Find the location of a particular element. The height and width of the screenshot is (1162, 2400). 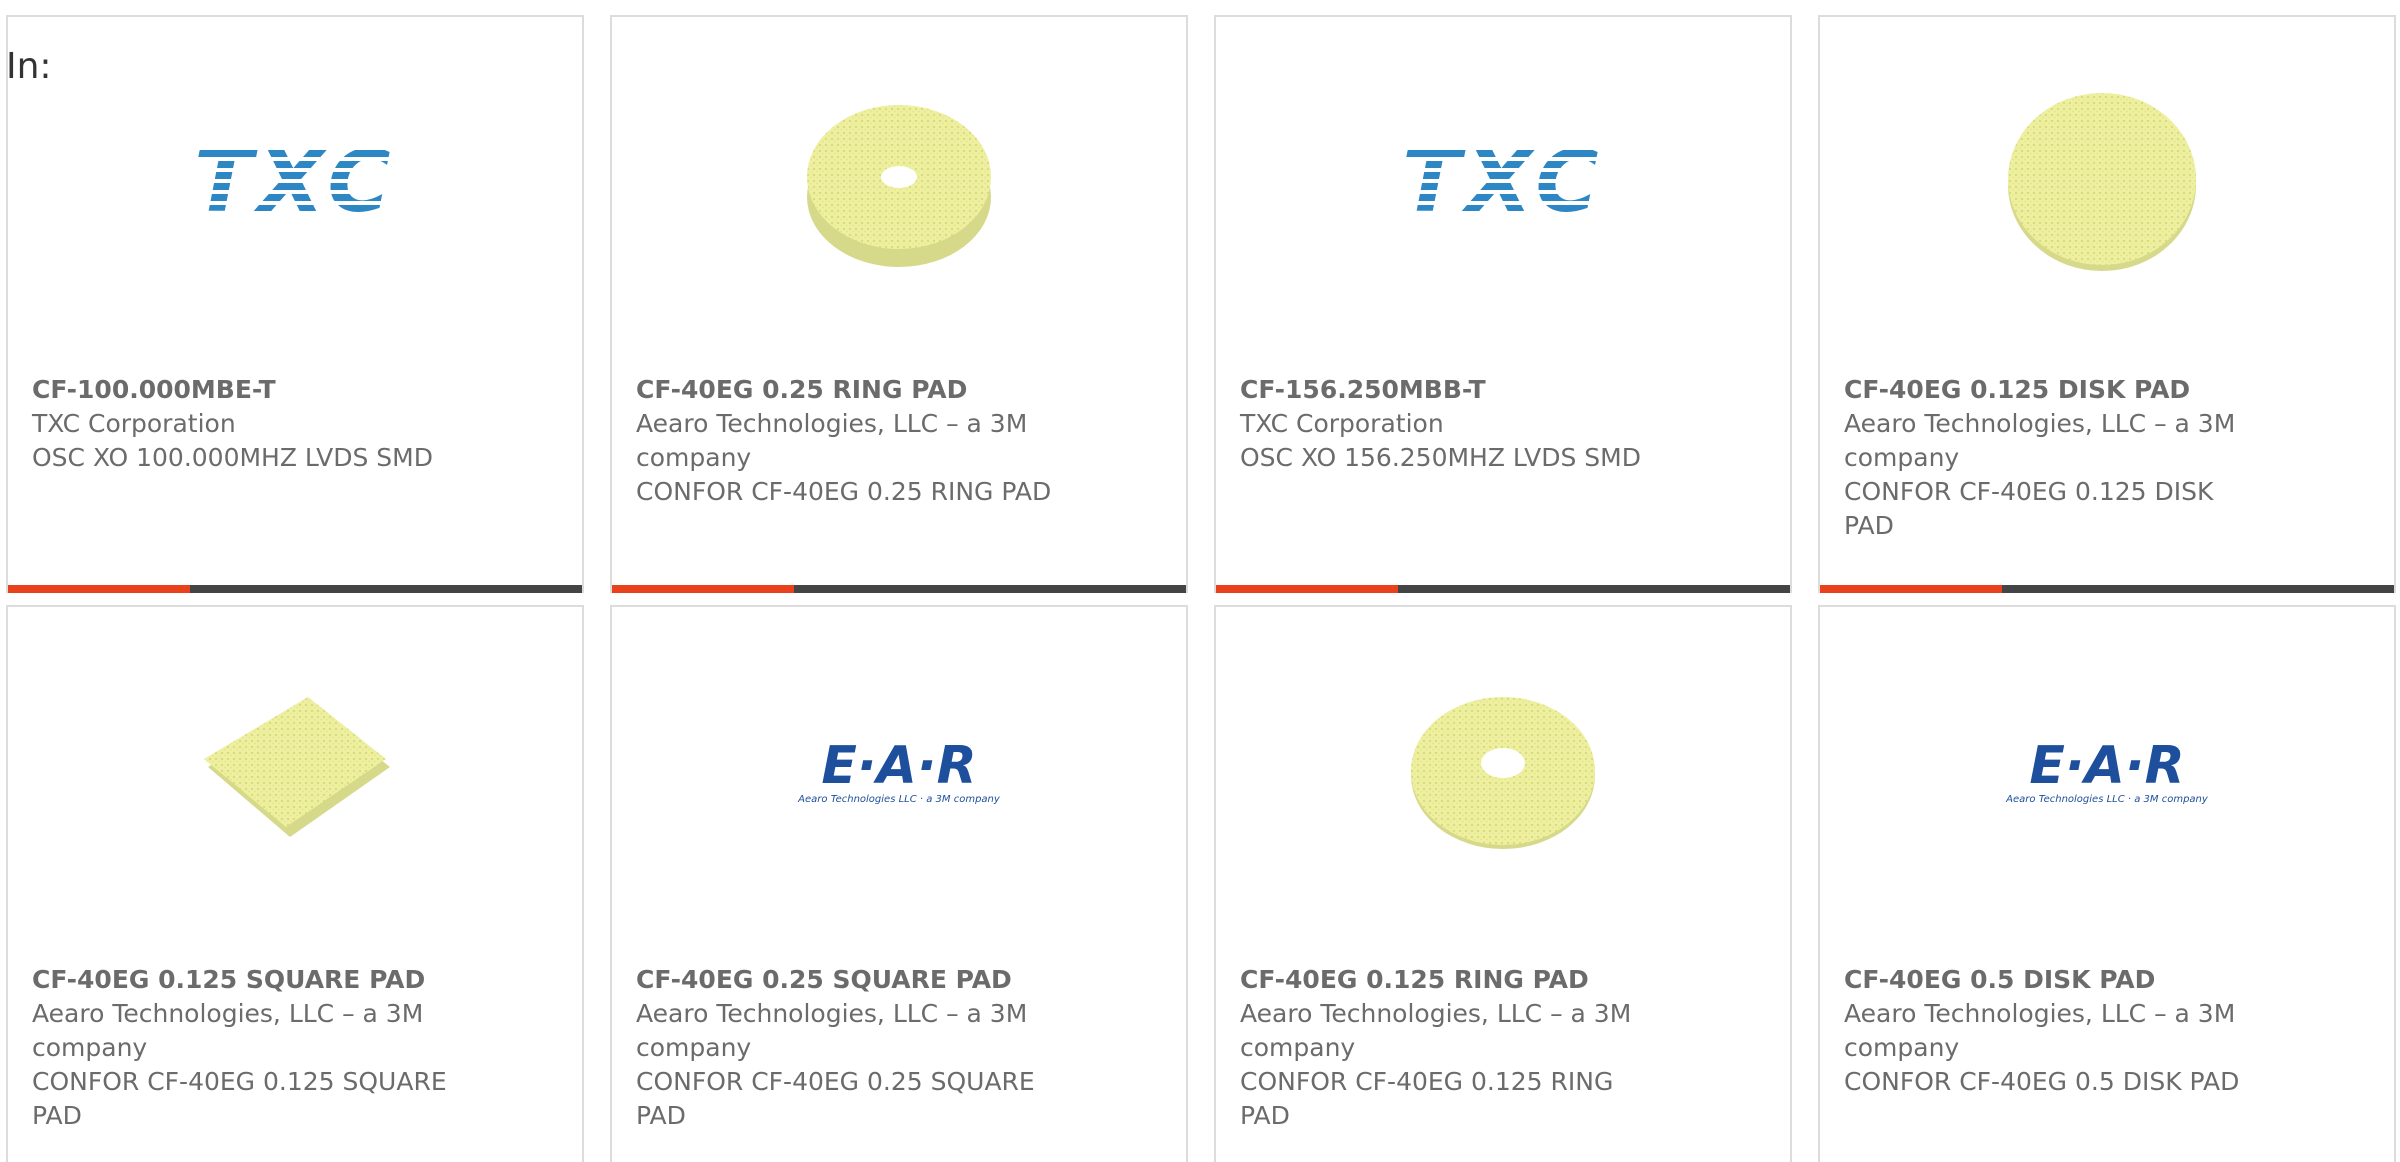

product-description: CONFOR CF-40EG 0.125 SQUARE PAD is located at coordinates (239, 1098).